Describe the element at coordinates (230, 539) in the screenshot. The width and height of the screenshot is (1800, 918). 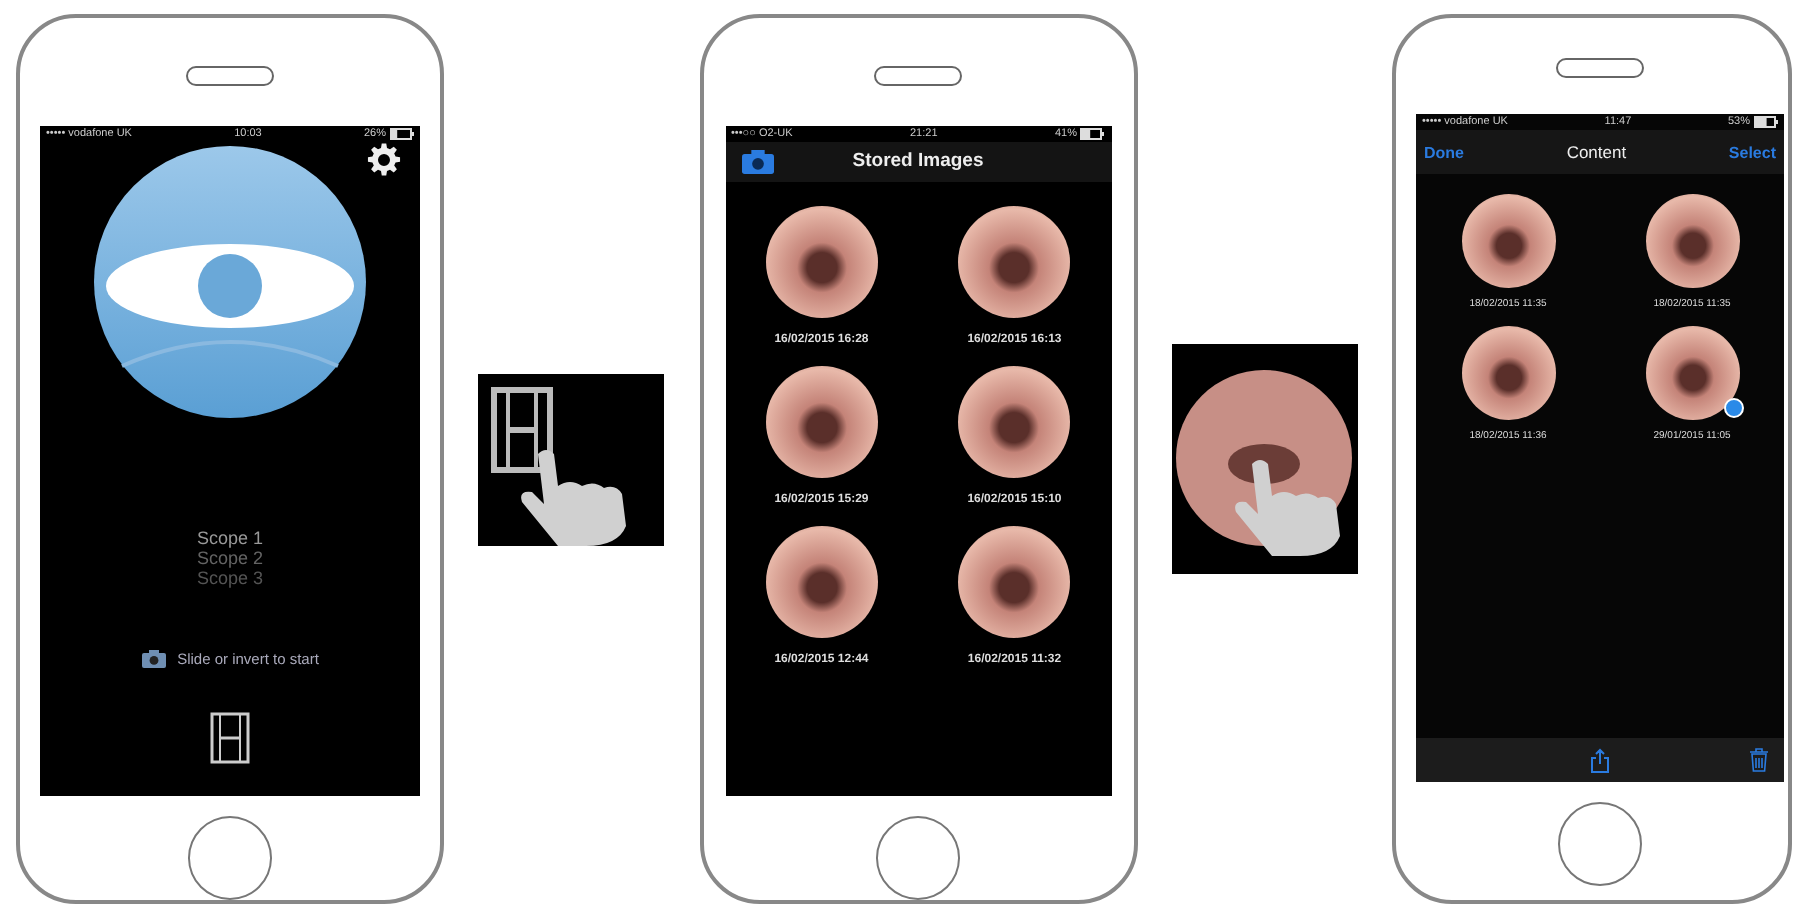
I see `scope-option: Scope 1` at that location.